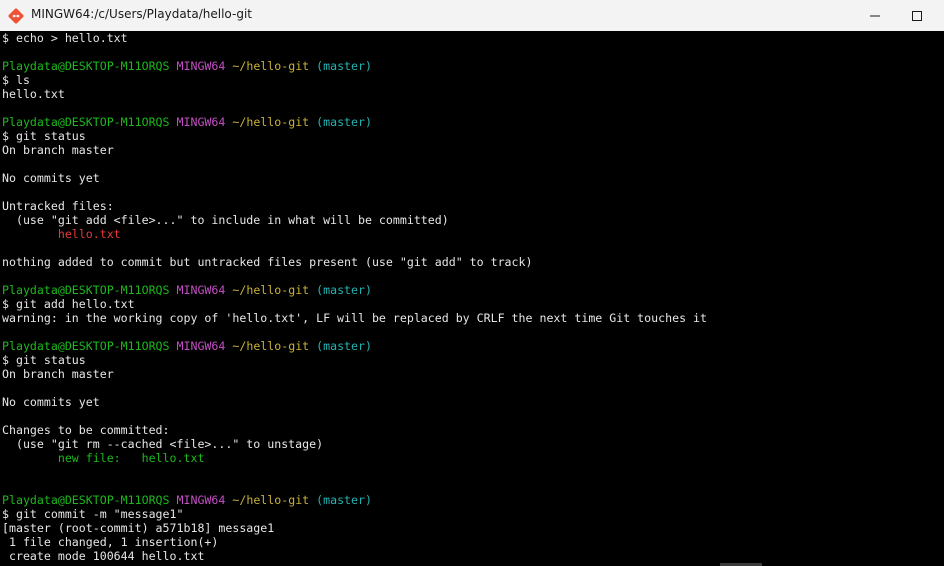  What do you see at coordinates (138, 528) in the screenshot?
I see `output-line: [master (root-commit) a571b18] message1` at bounding box center [138, 528].